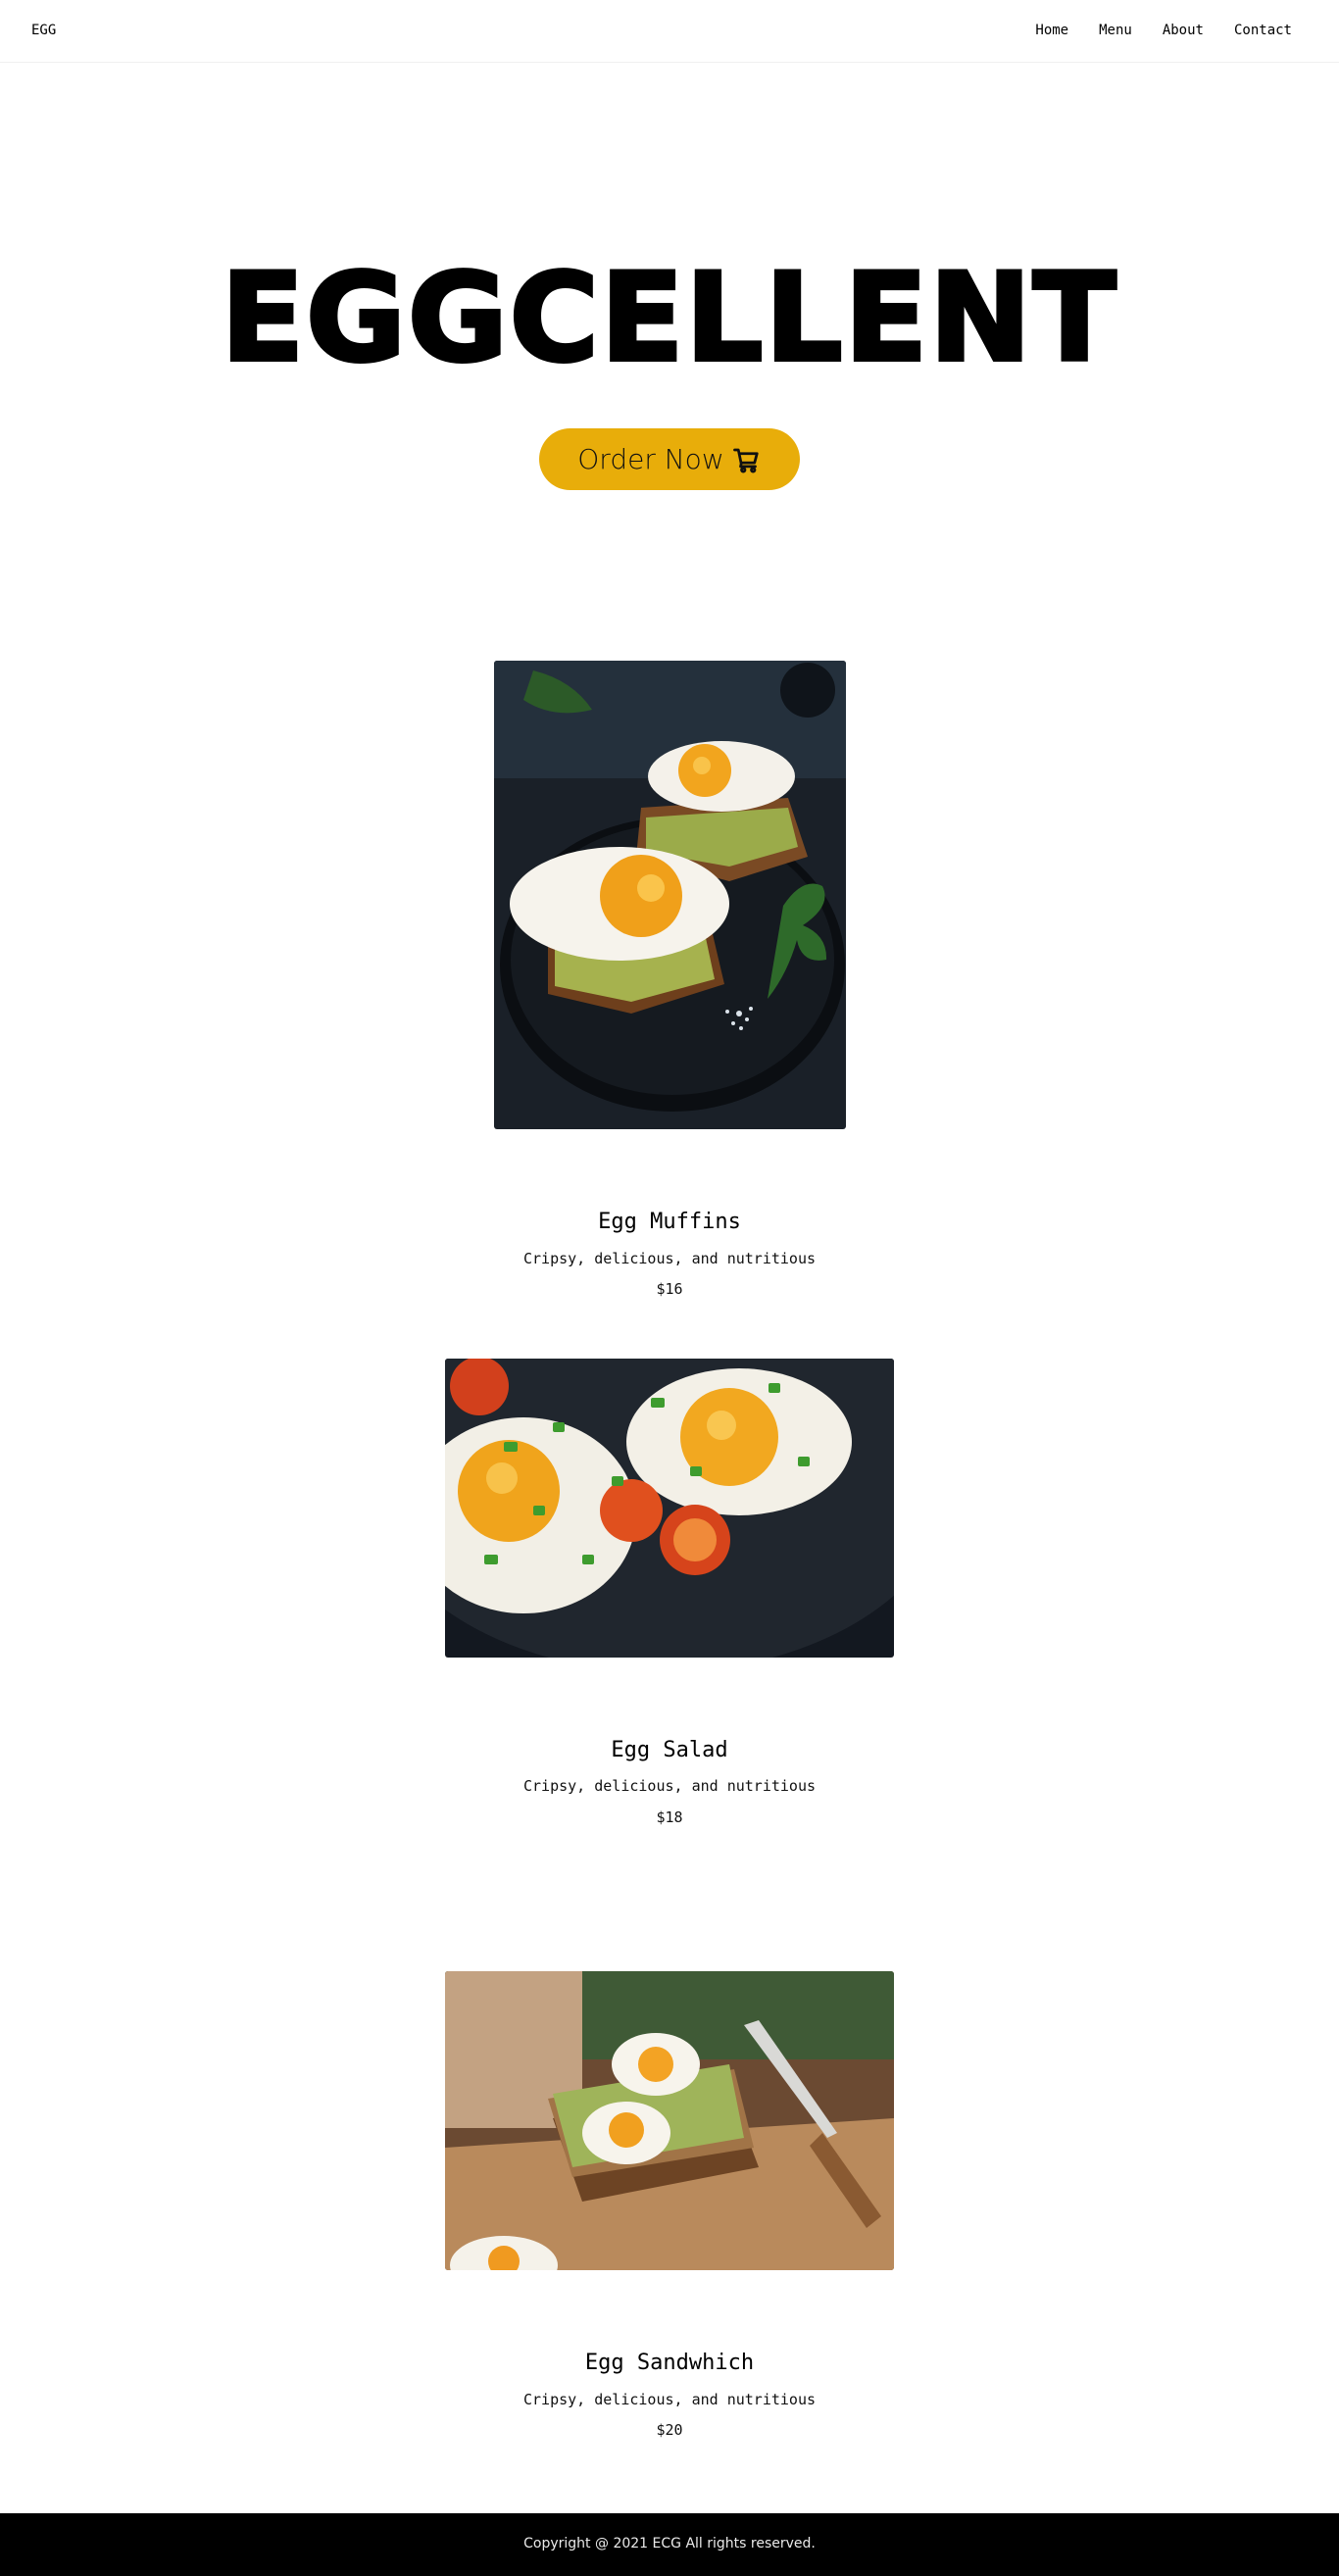  I want to click on nav-contact-link: Contact, so click(1263, 30).